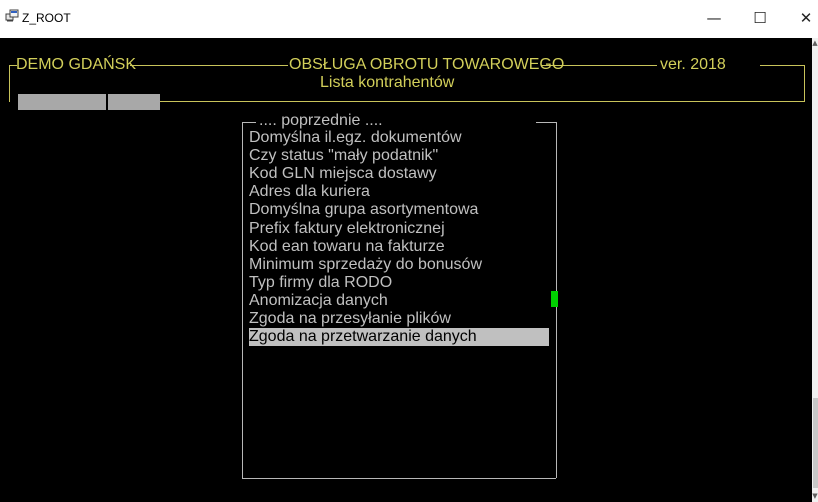 The width and height of the screenshot is (818, 502). What do you see at coordinates (249, 122) in the screenshot?
I see `menu-frame-top-left` at bounding box center [249, 122].